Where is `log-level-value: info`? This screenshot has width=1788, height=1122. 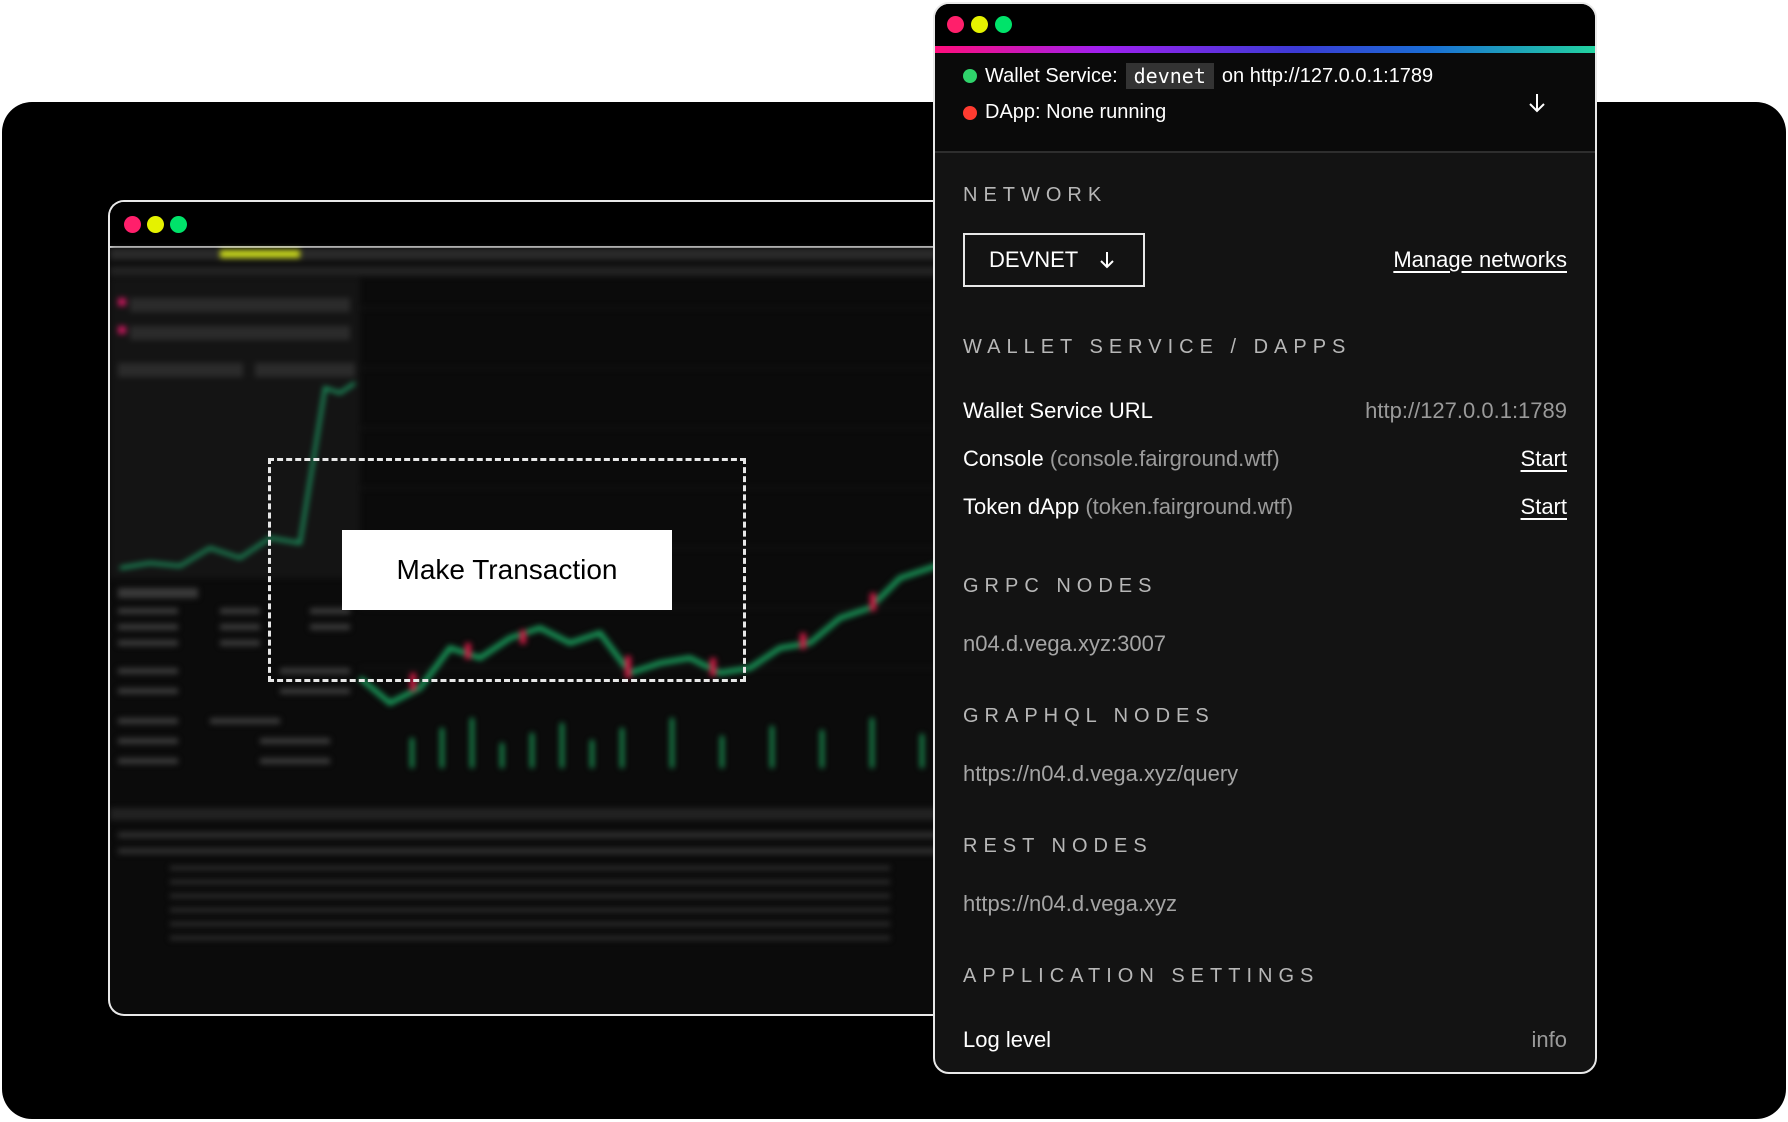 log-level-value: info is located at coordinates (1549, 1040).